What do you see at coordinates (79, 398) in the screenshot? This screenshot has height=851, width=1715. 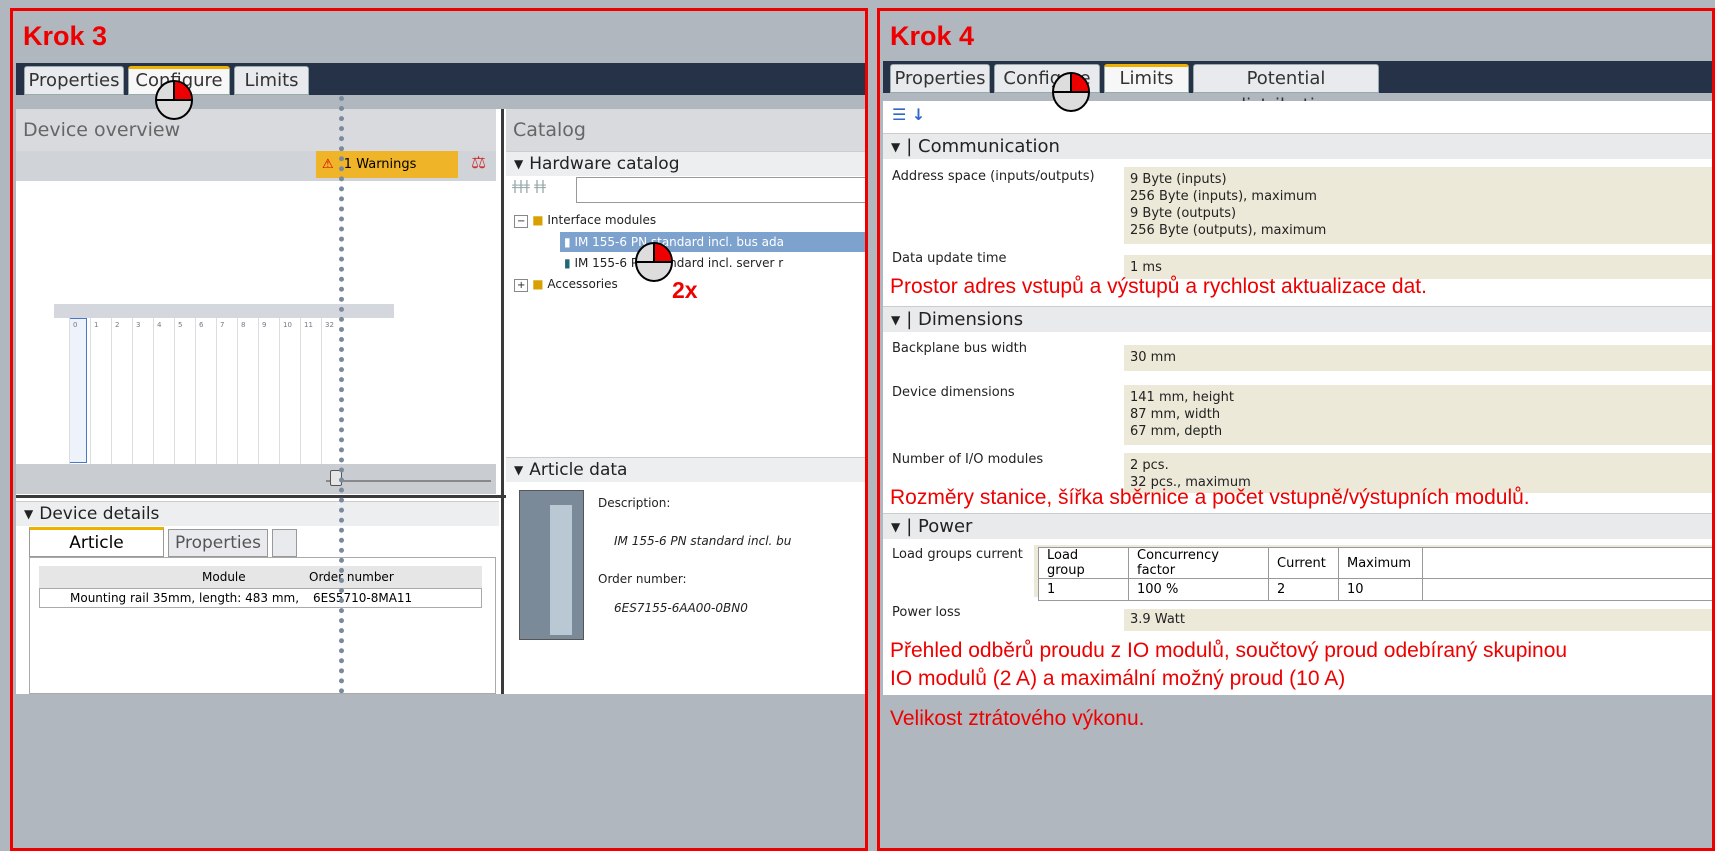 I see `rack-slot: 0` at bounding box center [79, 398].